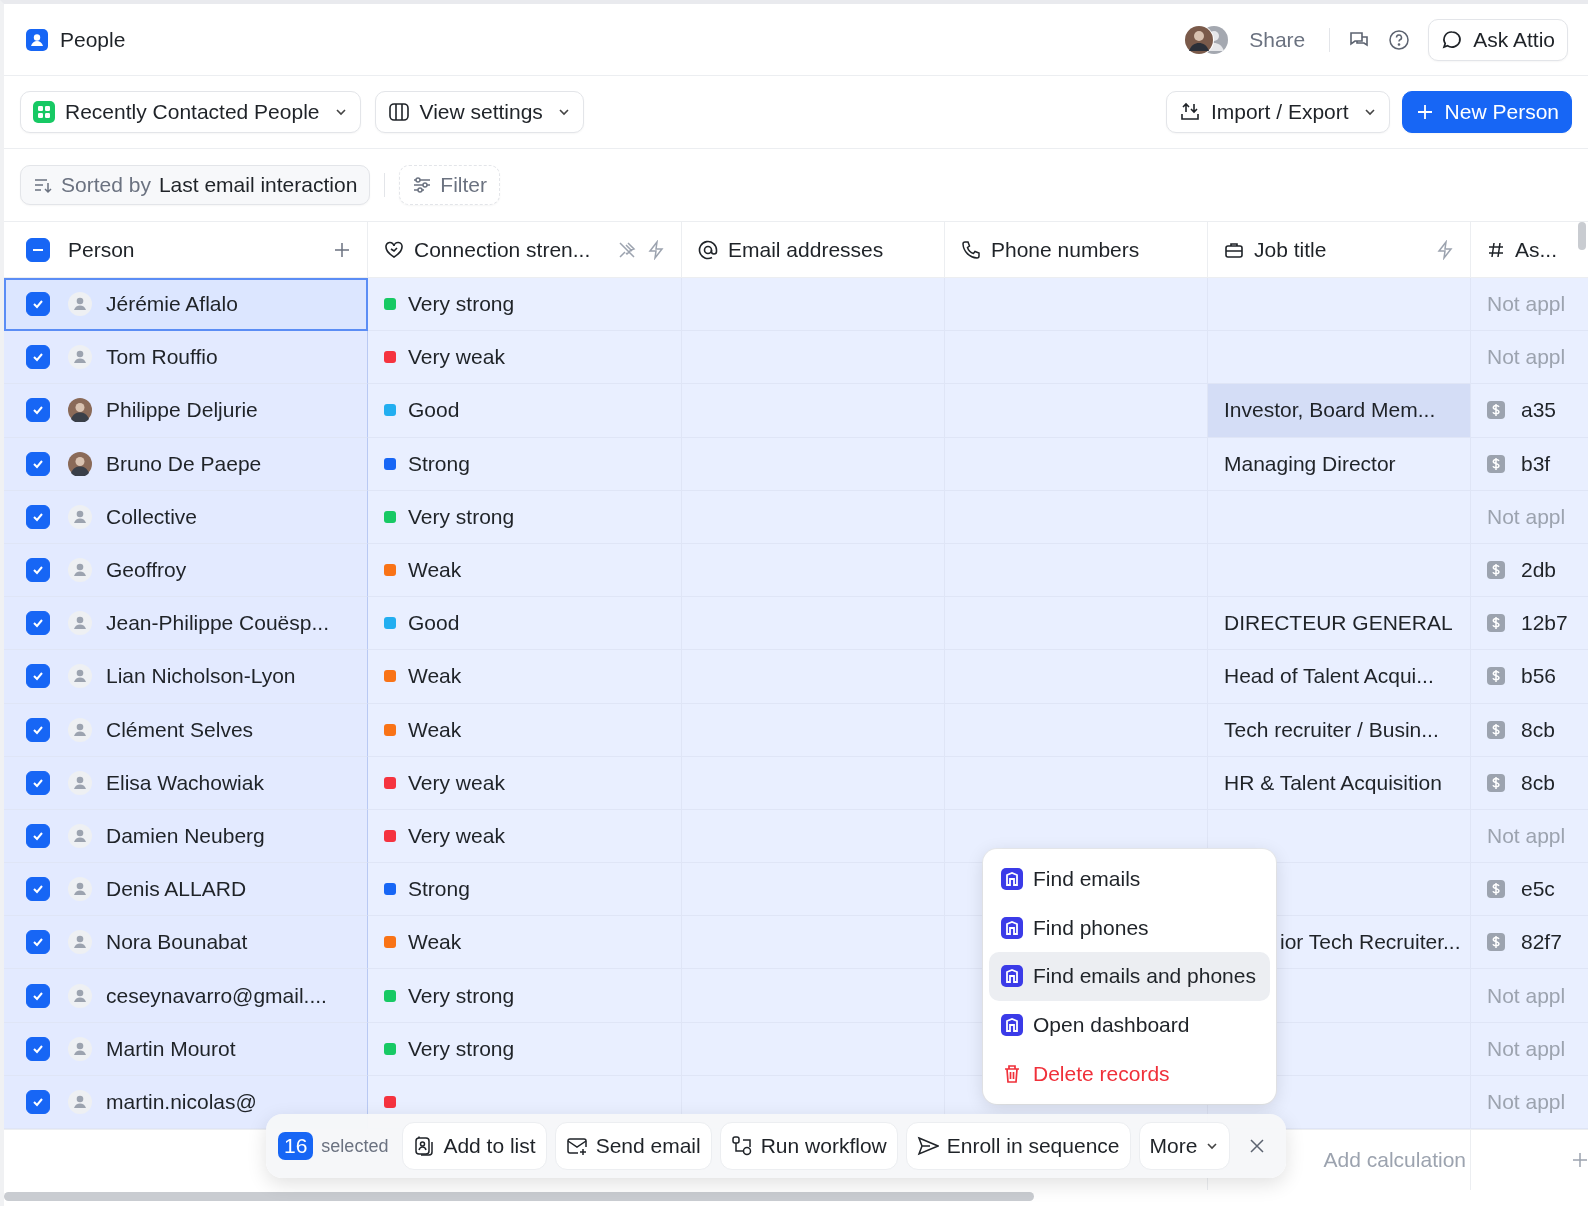 This screenshot has height=1206, width=1588. Describe the element at coordinates (434, 623) in the screenshot. I see `connection-strength: Good` at that location.